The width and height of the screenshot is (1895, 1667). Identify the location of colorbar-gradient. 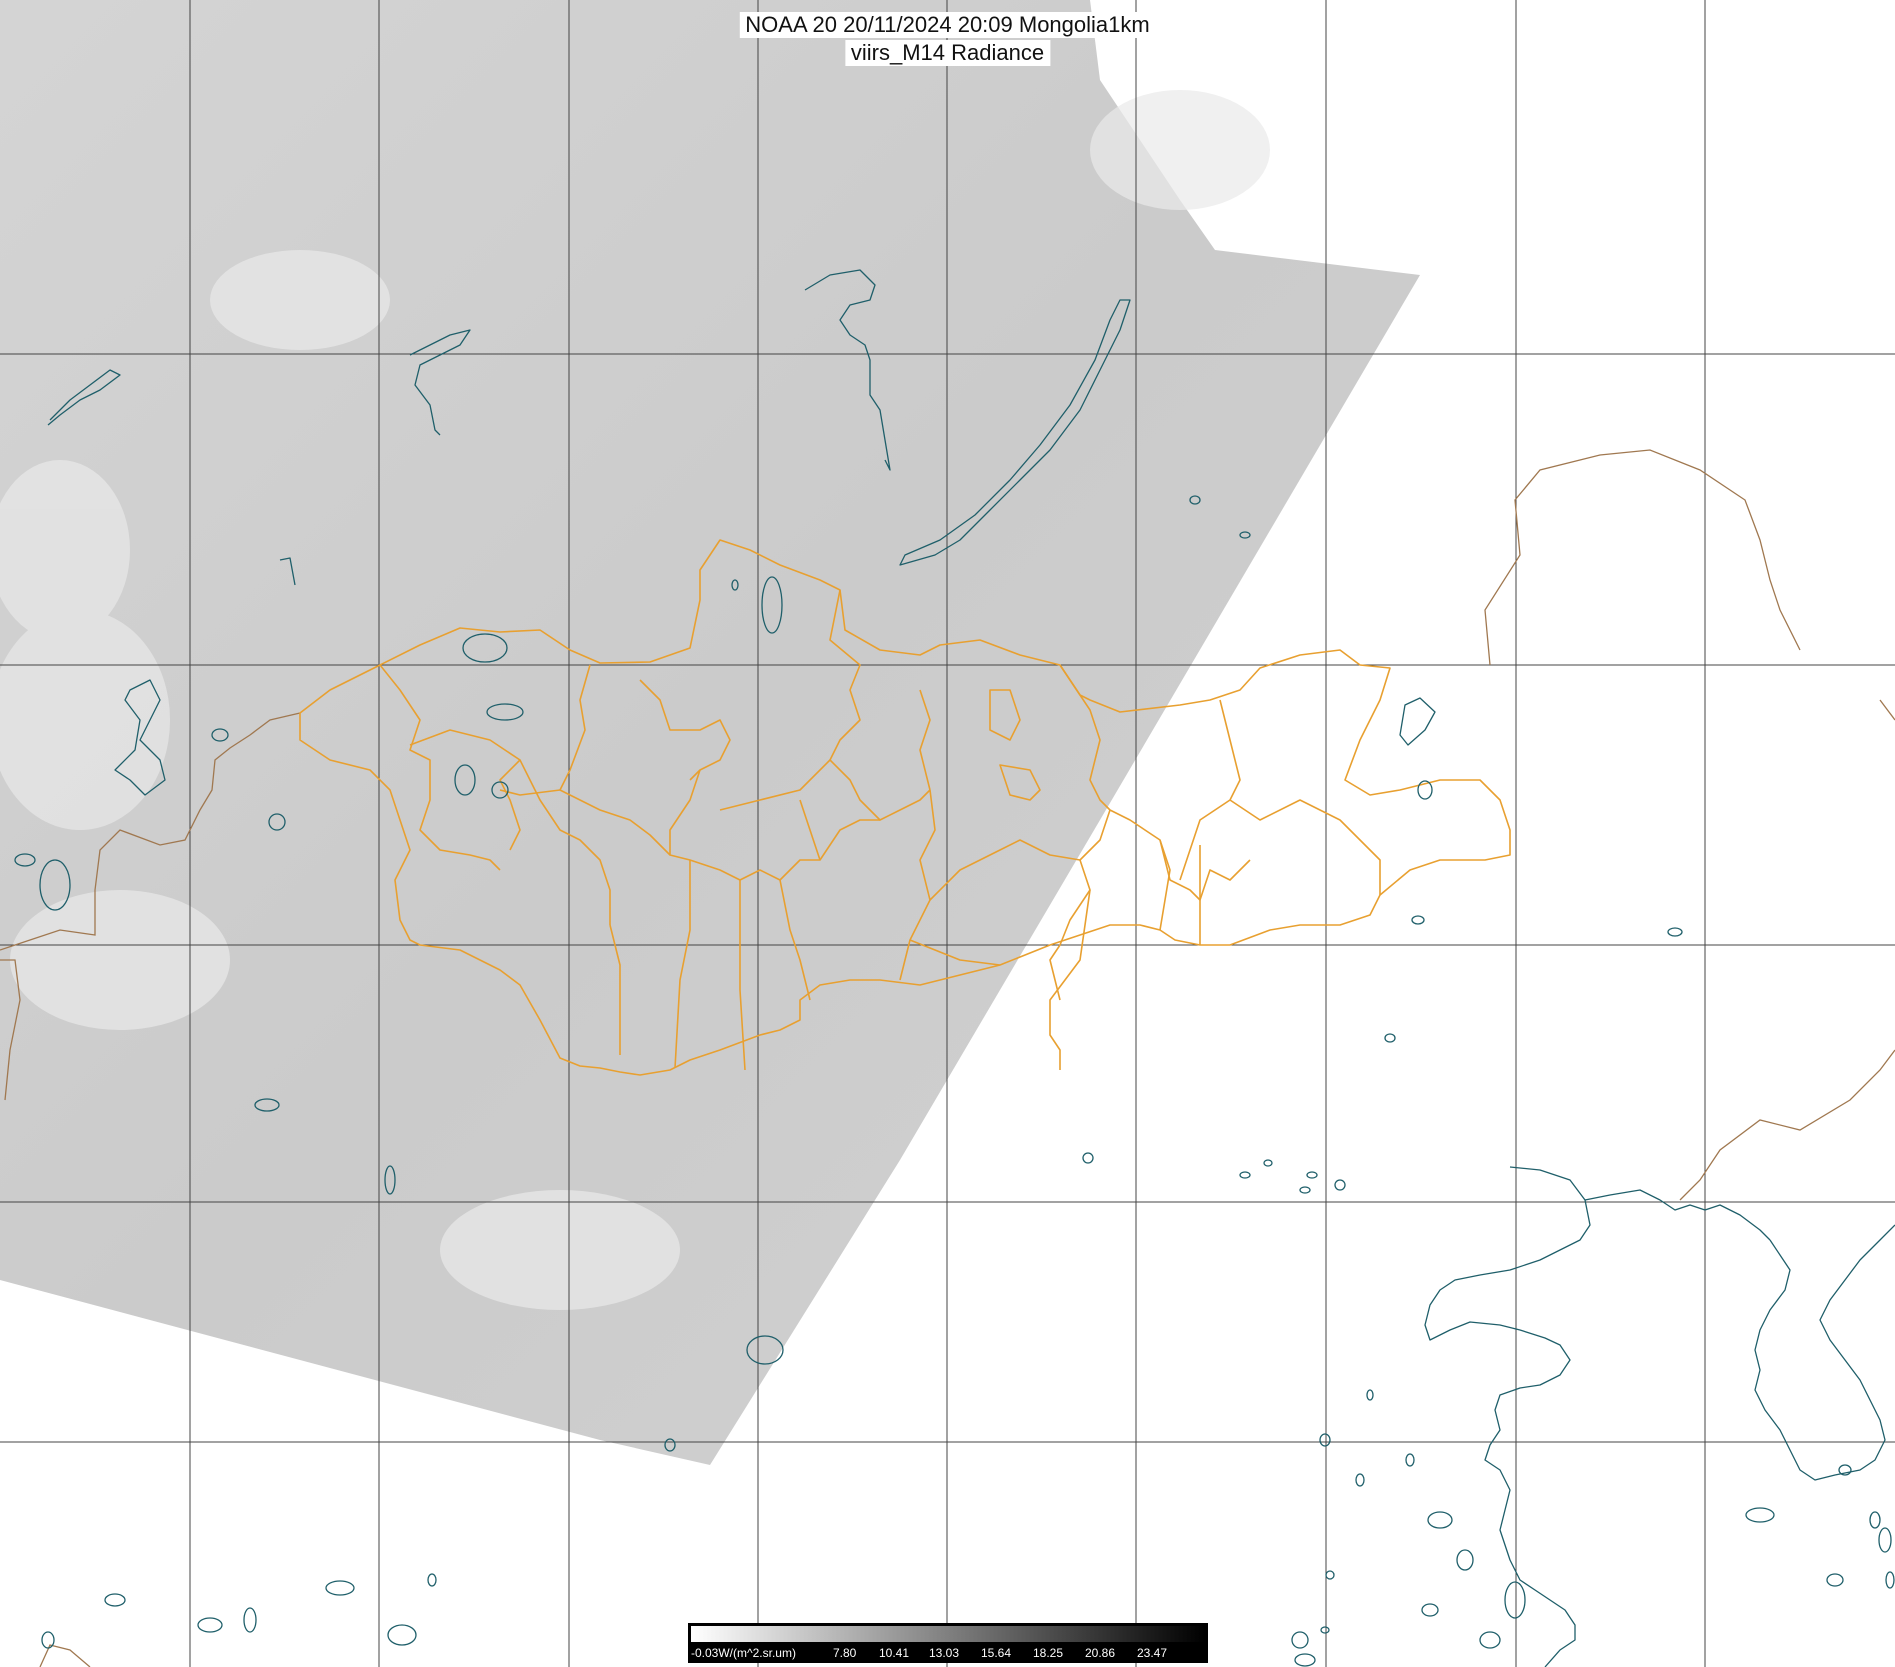
(948, 1634).